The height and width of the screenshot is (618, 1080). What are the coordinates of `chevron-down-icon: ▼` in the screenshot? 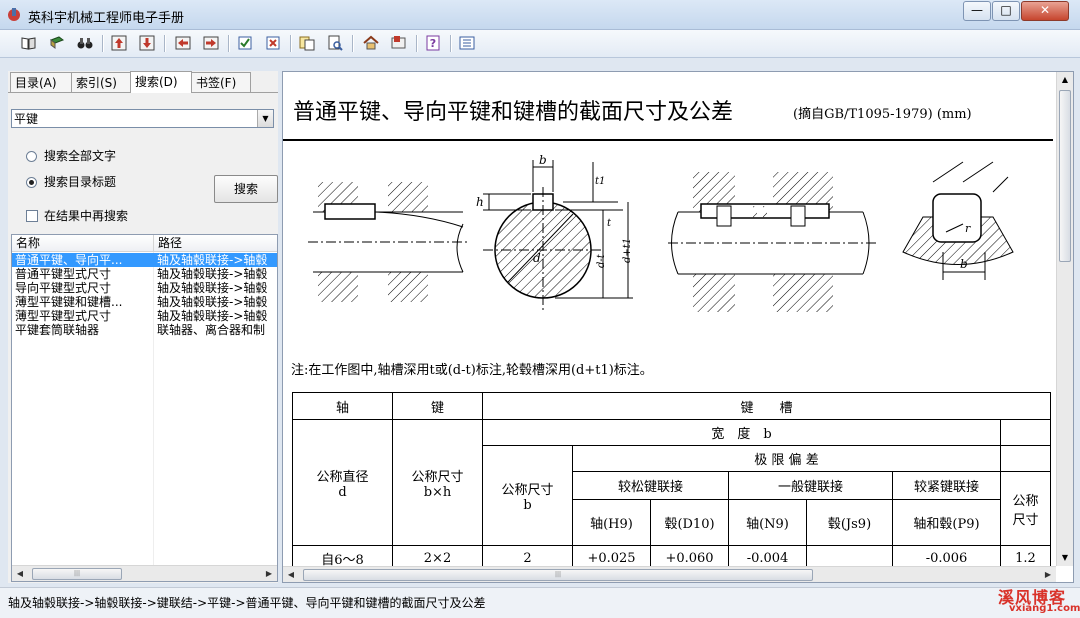 It's located at (265, 118).